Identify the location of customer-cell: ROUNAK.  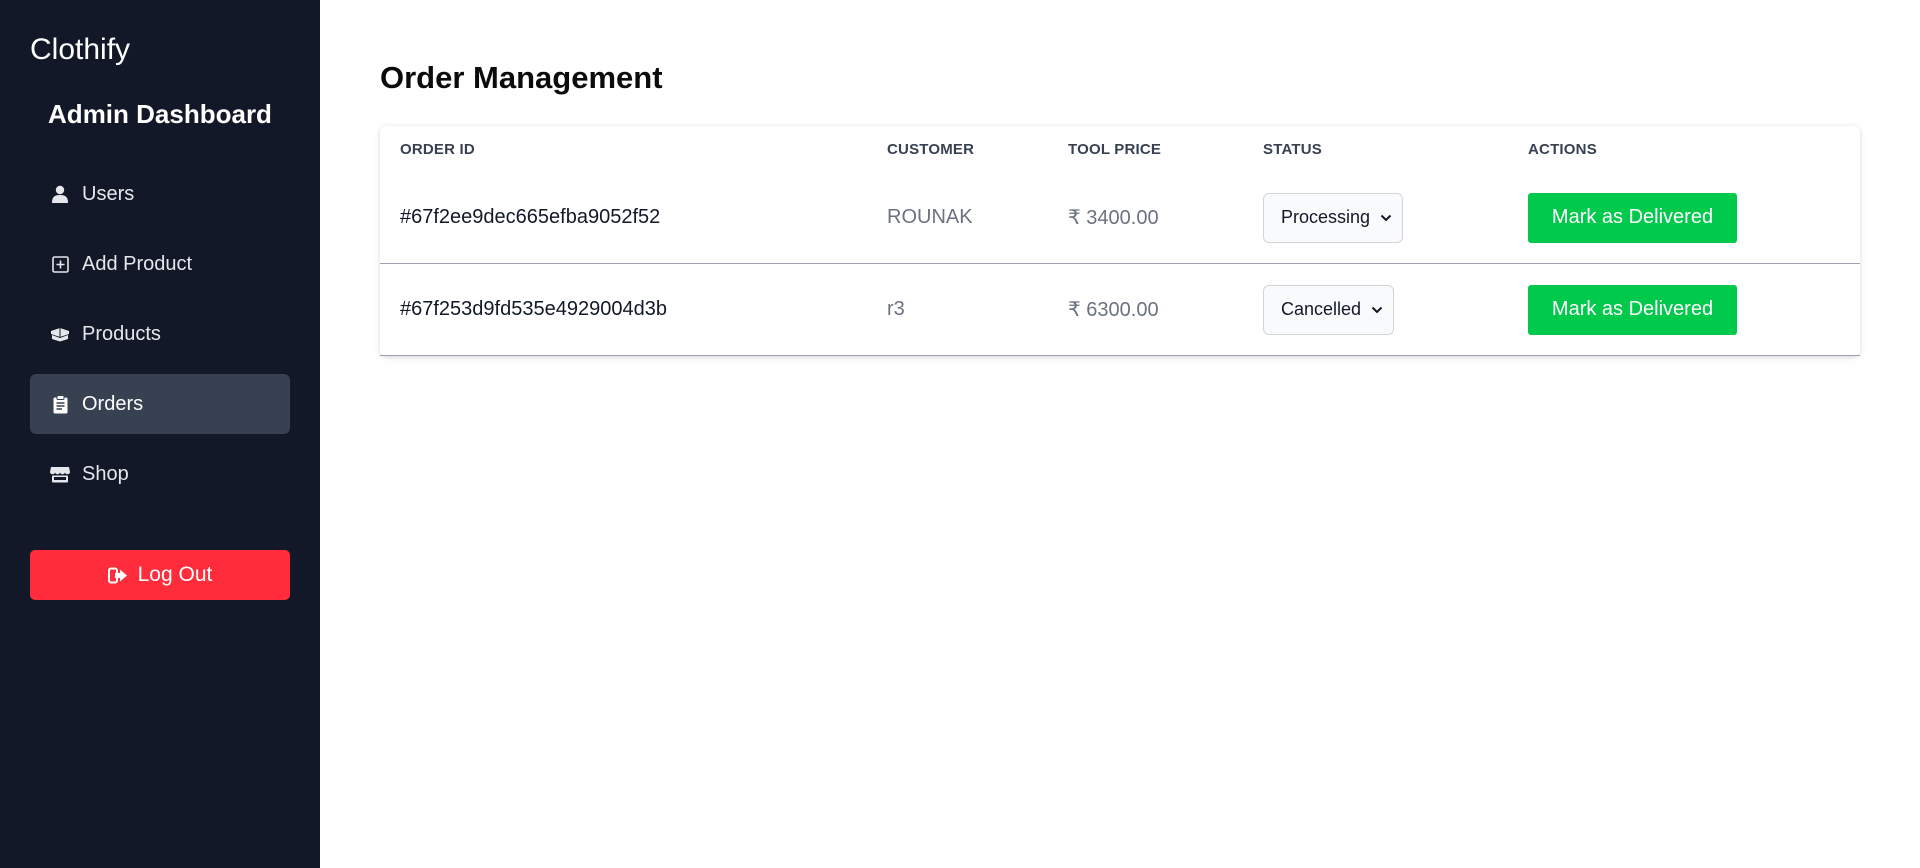
(930, 217).